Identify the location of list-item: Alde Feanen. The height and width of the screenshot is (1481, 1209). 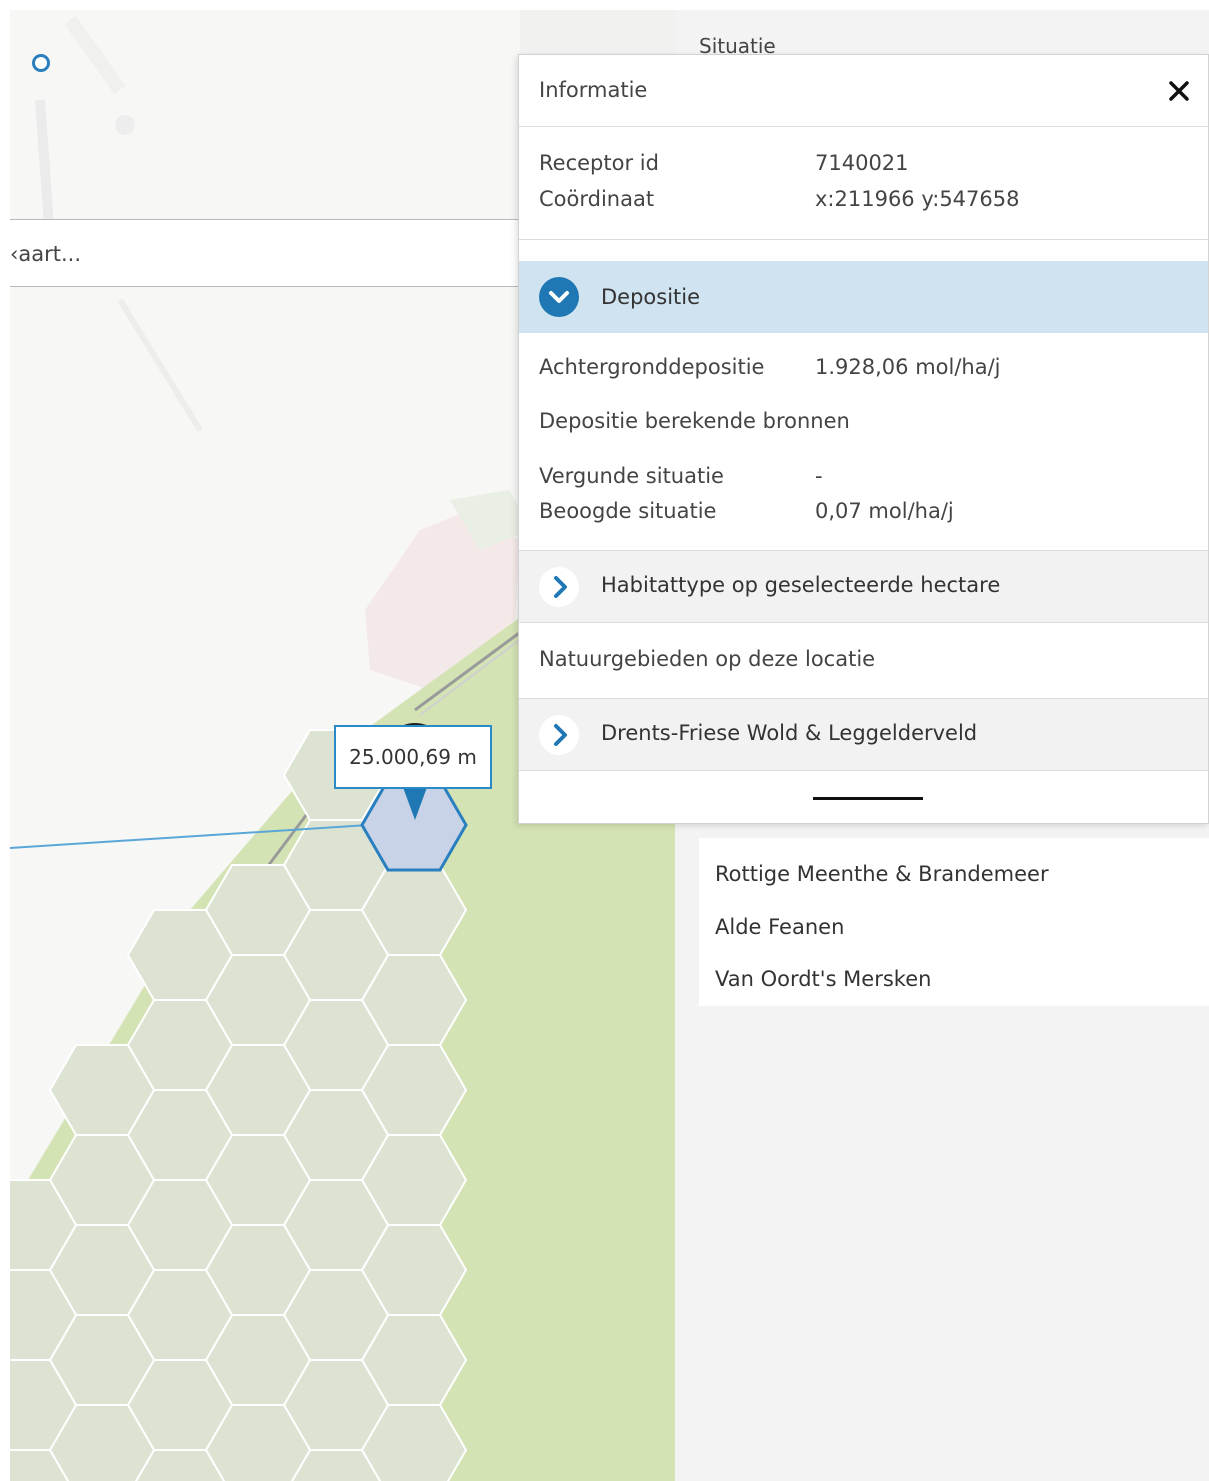
(779, 927).